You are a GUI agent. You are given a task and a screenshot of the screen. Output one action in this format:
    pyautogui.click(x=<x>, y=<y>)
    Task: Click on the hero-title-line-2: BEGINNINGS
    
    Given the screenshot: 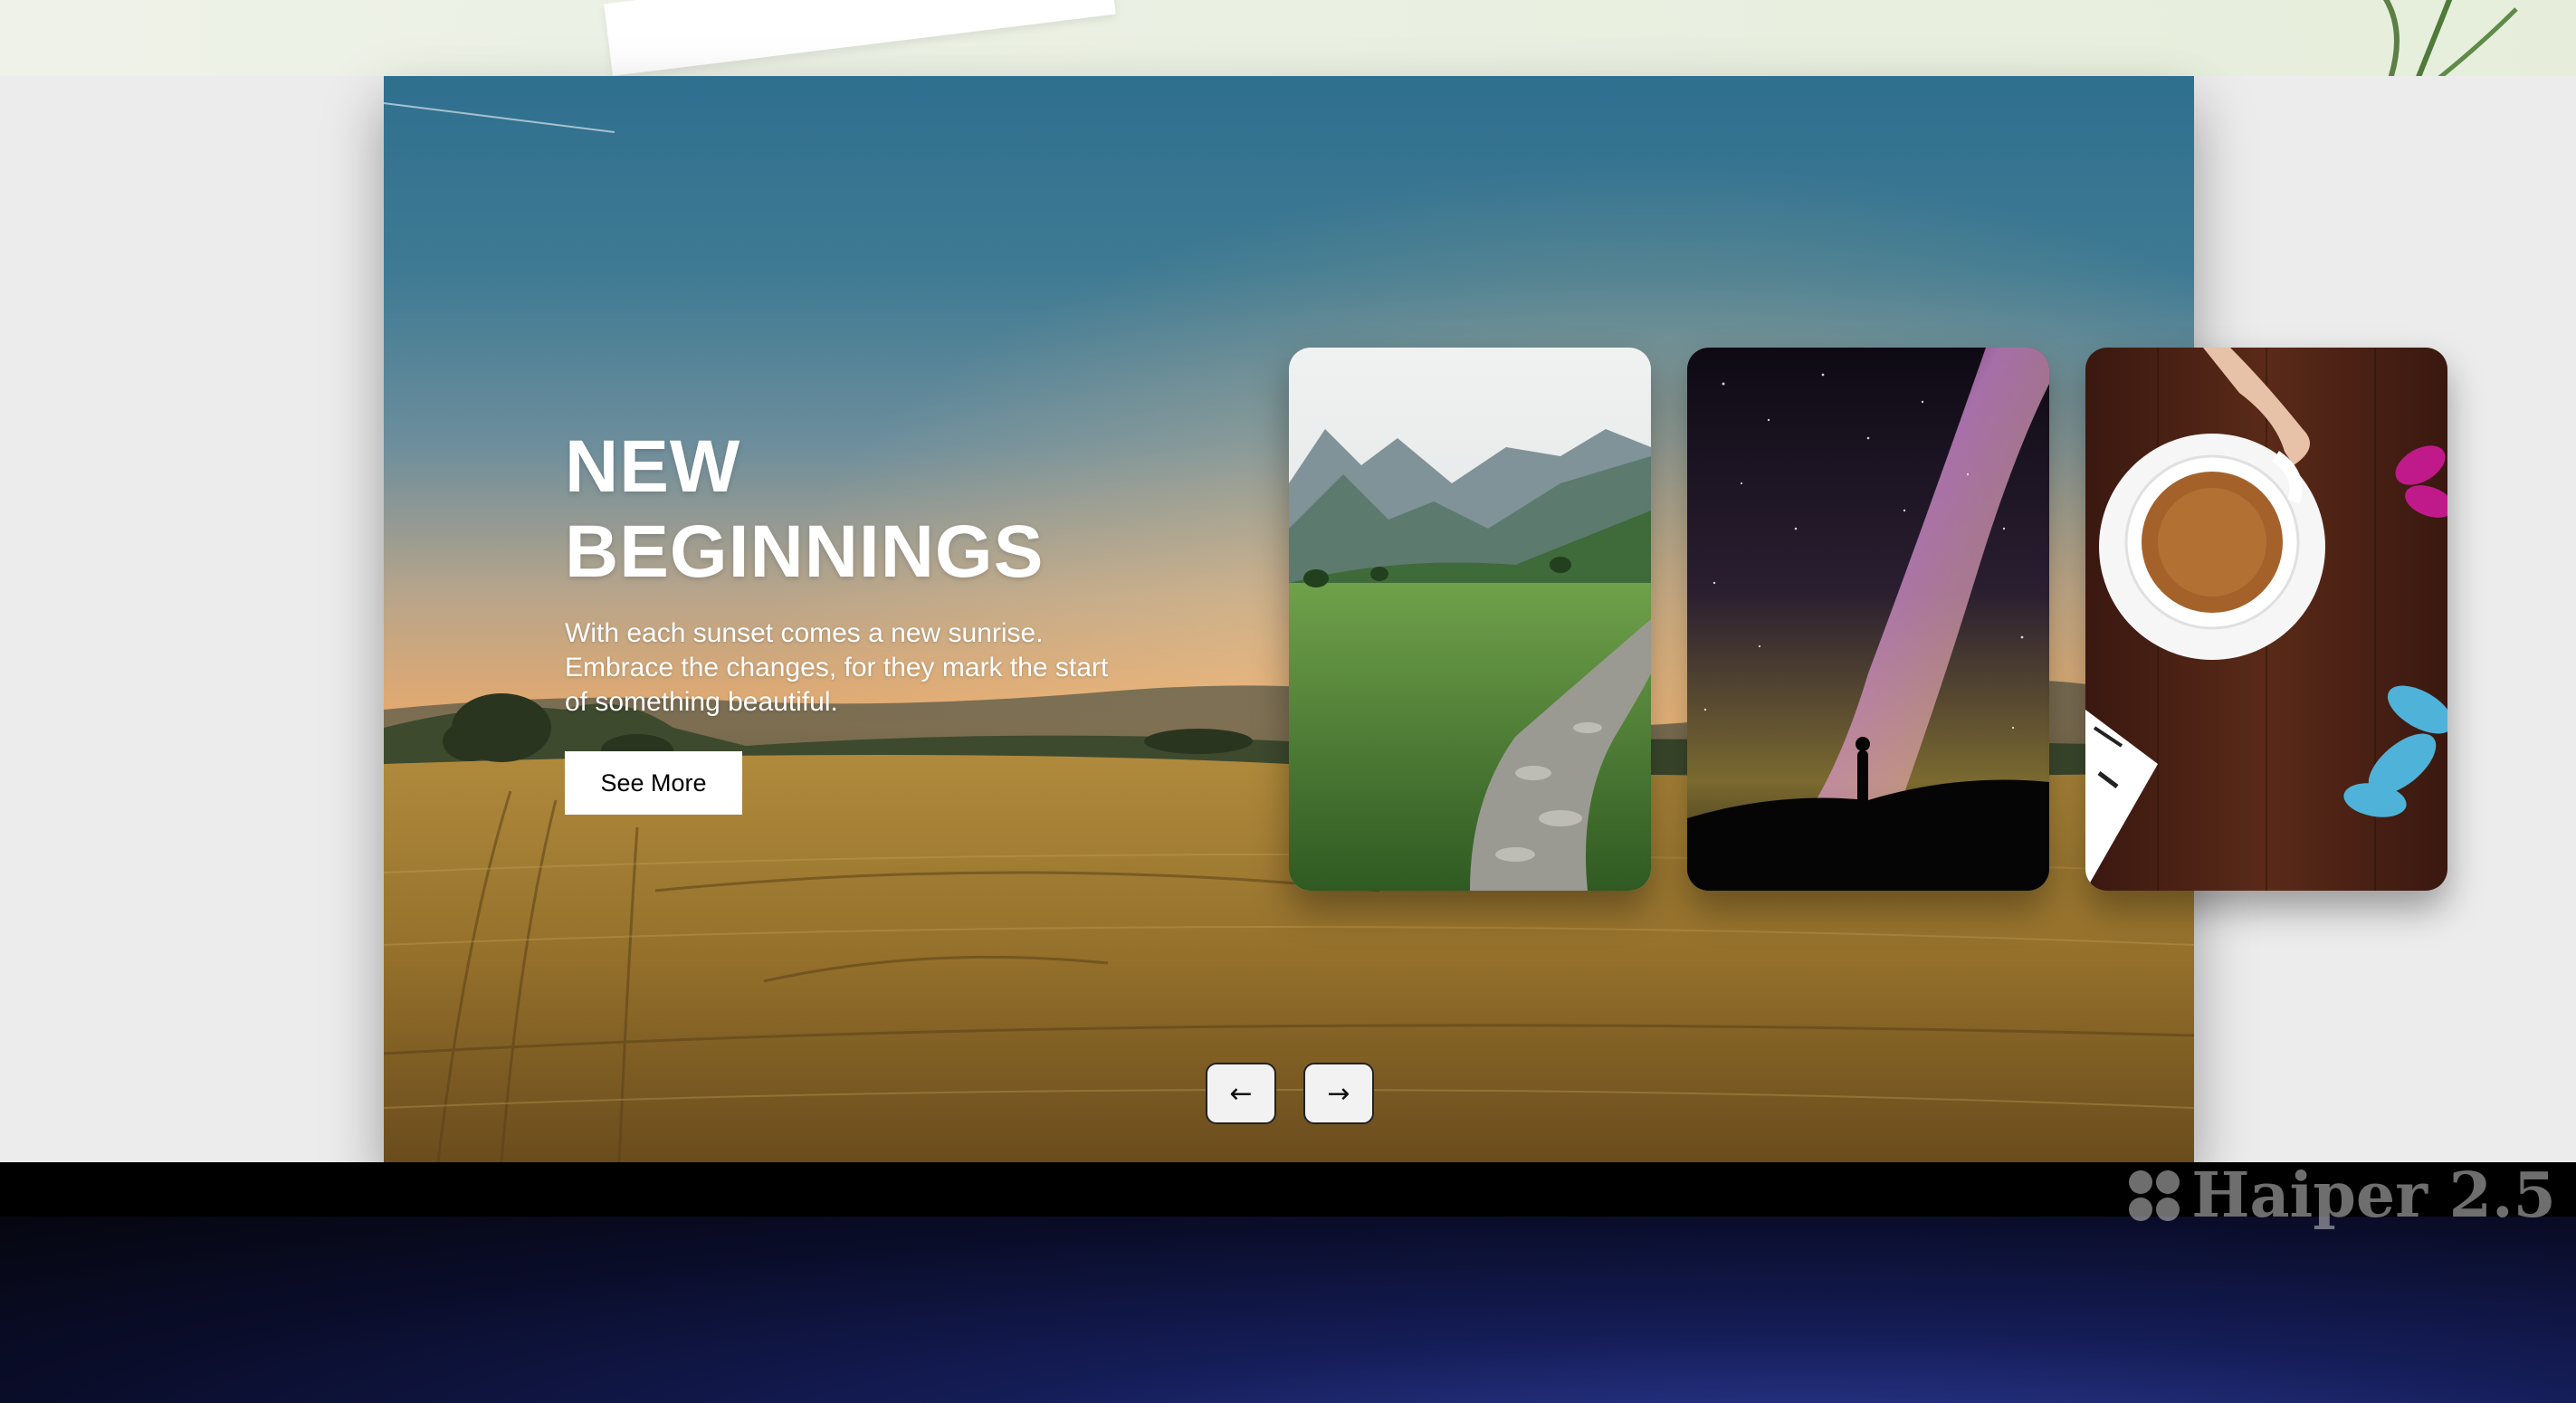 What is the action you would take?
    pyautogui.click(x=805, y=552)
    